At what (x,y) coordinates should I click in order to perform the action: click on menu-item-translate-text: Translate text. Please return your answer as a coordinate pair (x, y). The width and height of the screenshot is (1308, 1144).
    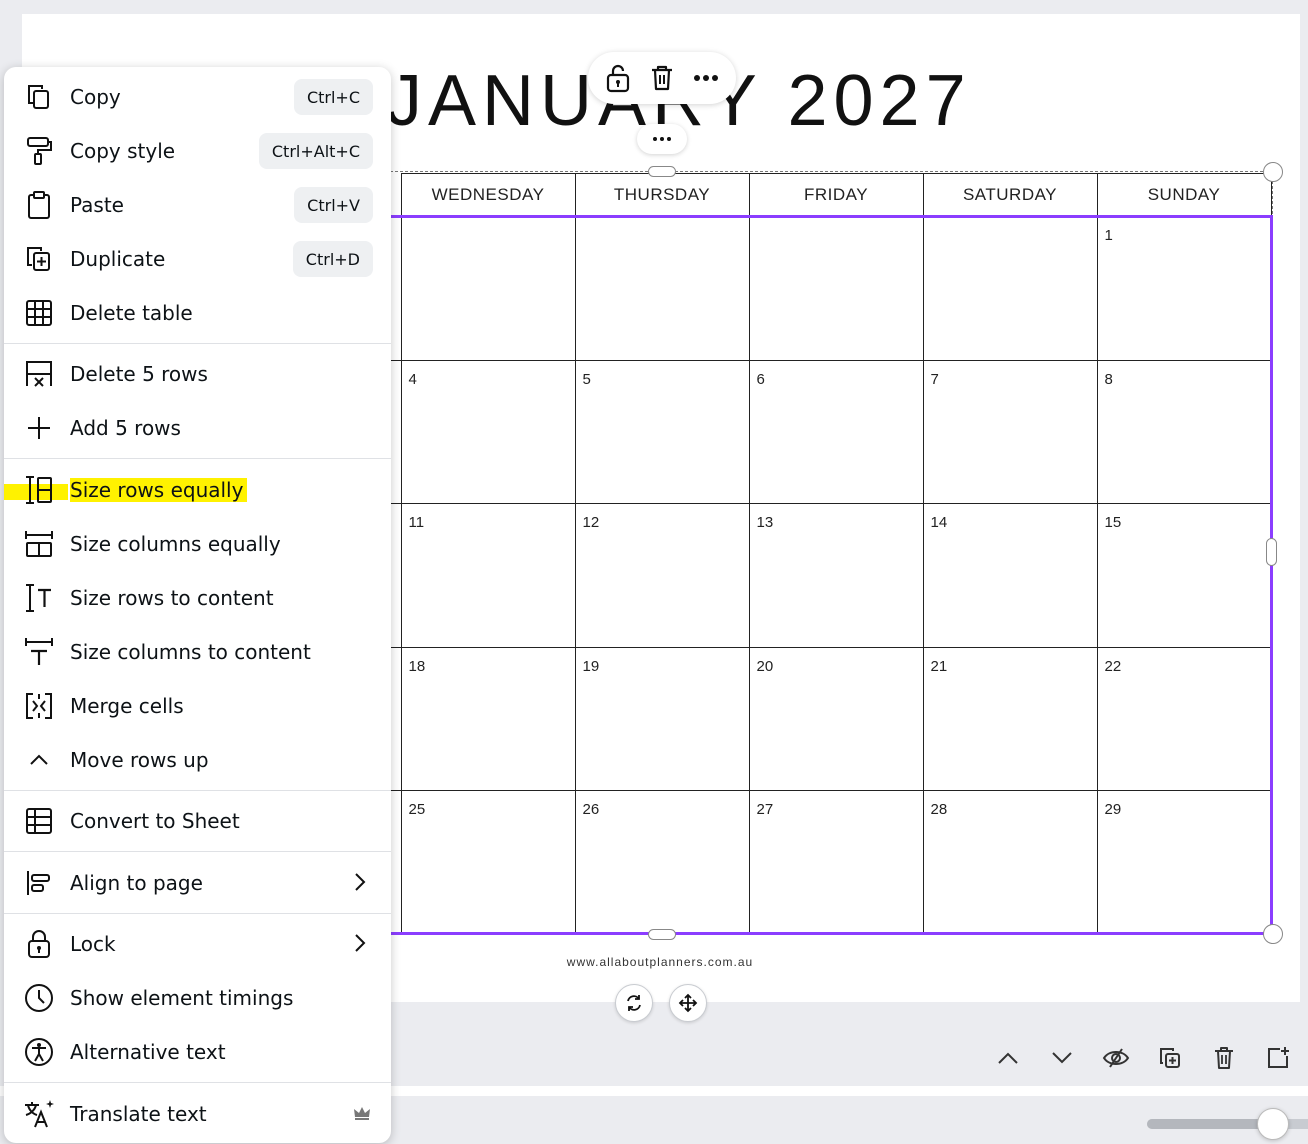
    Looking at the image, I should click on (197, 1114).